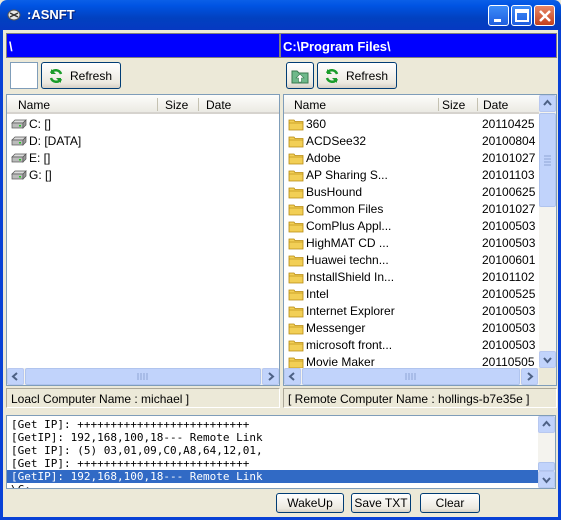  What do you see at coordinates (317, 294) in the screenshot?
I see `folder-name: Intel` at bounding box center [317, 294].